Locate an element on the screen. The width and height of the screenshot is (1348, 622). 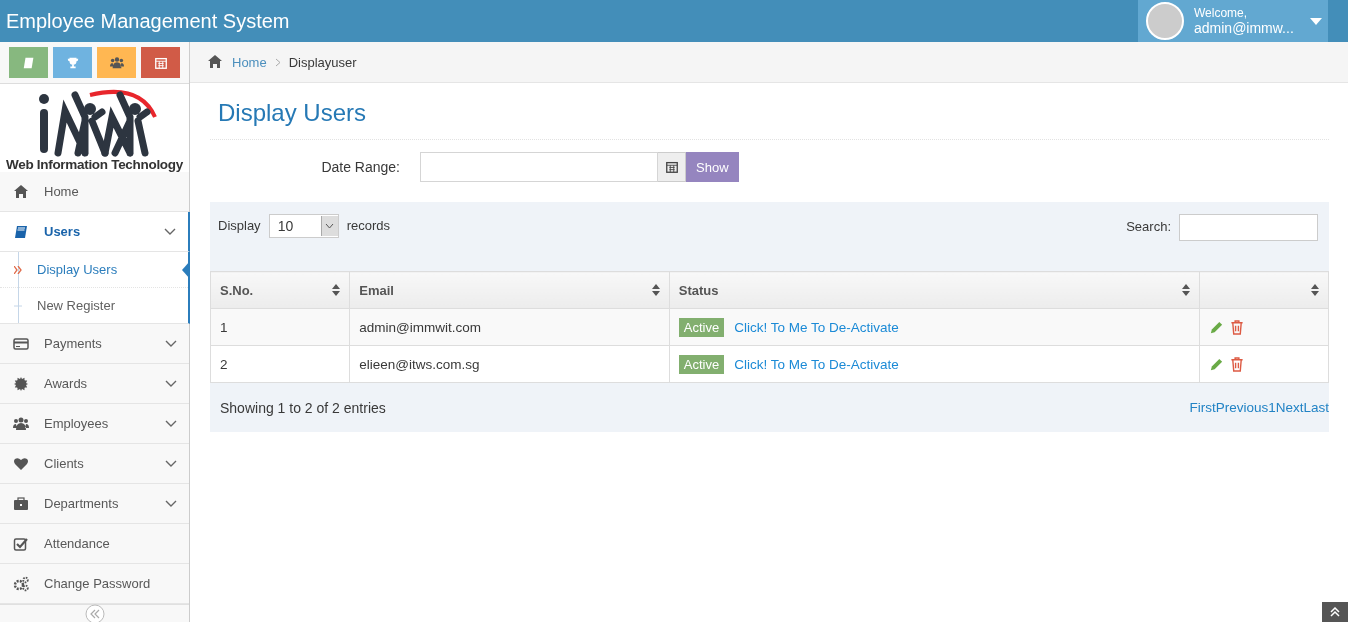
page-title: Display Users is located at coordinates (769, 111).